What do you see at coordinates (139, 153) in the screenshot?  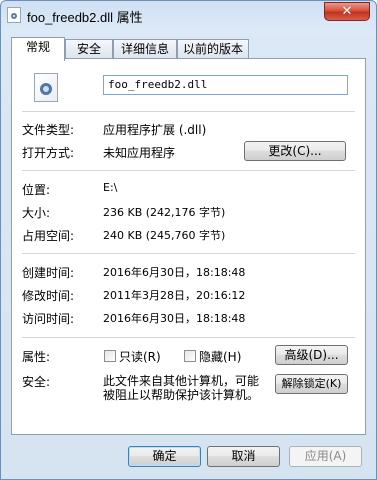 I see `open-with-value: 未知应用程序` at bounding box center [139, 153].